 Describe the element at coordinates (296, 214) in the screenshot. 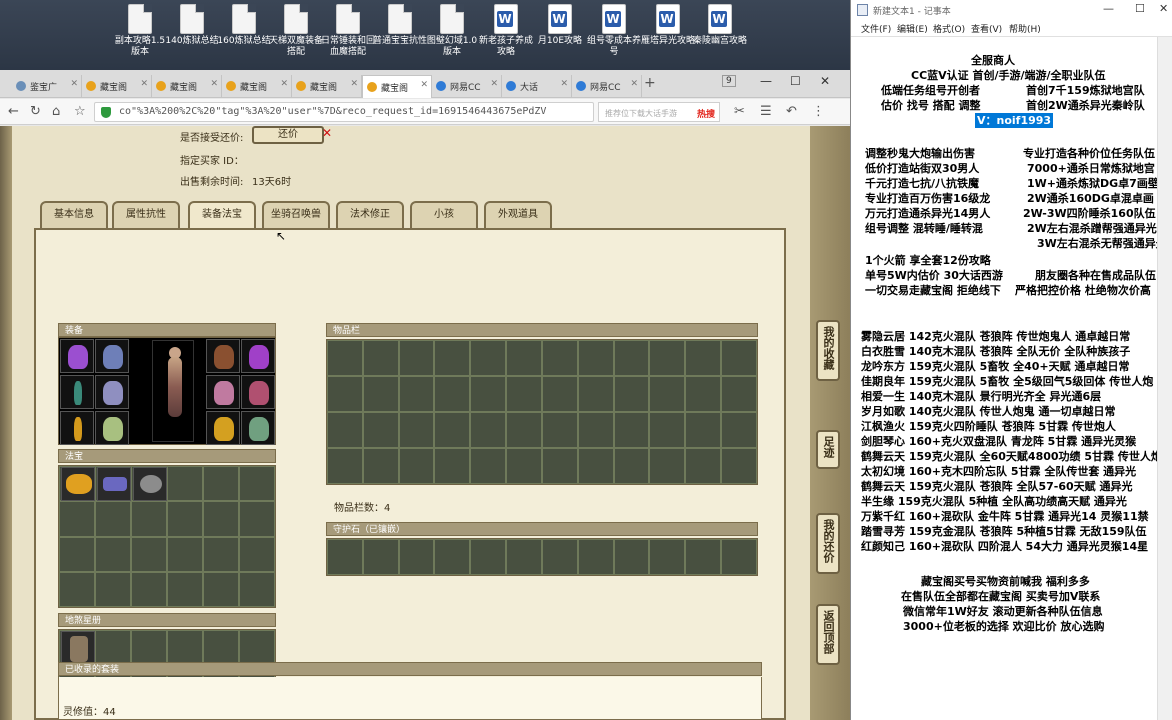

I see `game-tab-4: 坐骑召唤兽` at that location.